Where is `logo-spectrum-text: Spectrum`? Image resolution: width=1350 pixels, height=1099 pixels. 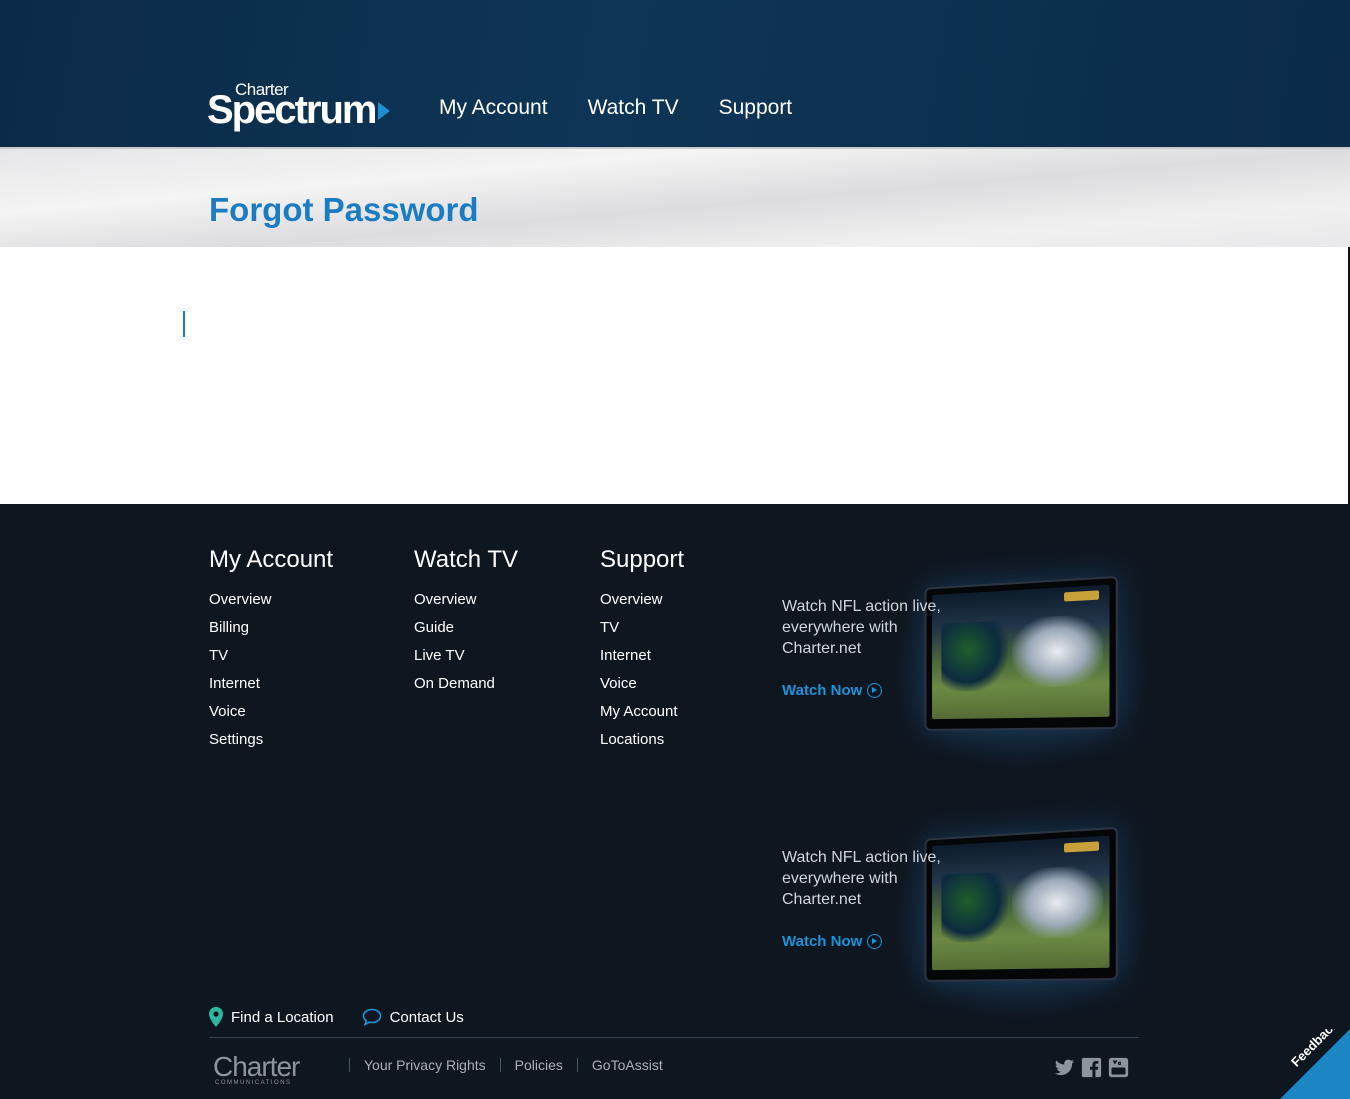 logo-spectrum-text: Spectrum is located at coordinates (292, 110).